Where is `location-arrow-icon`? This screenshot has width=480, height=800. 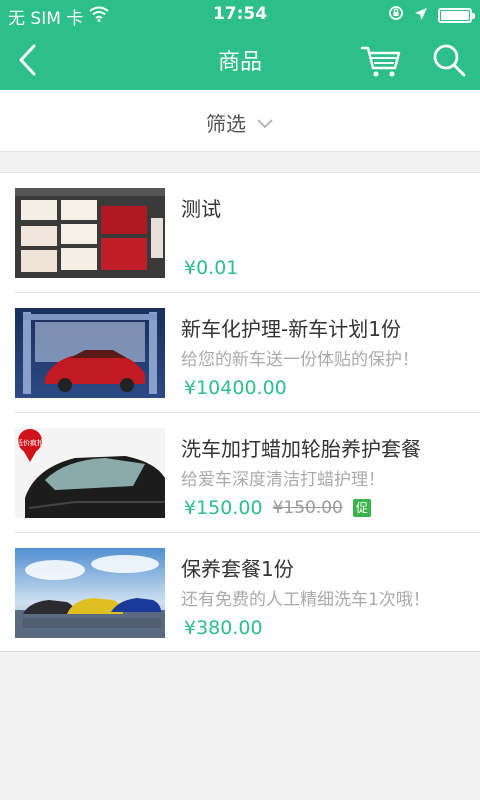 location-arrow-icon is located at coordinates (421, 16).